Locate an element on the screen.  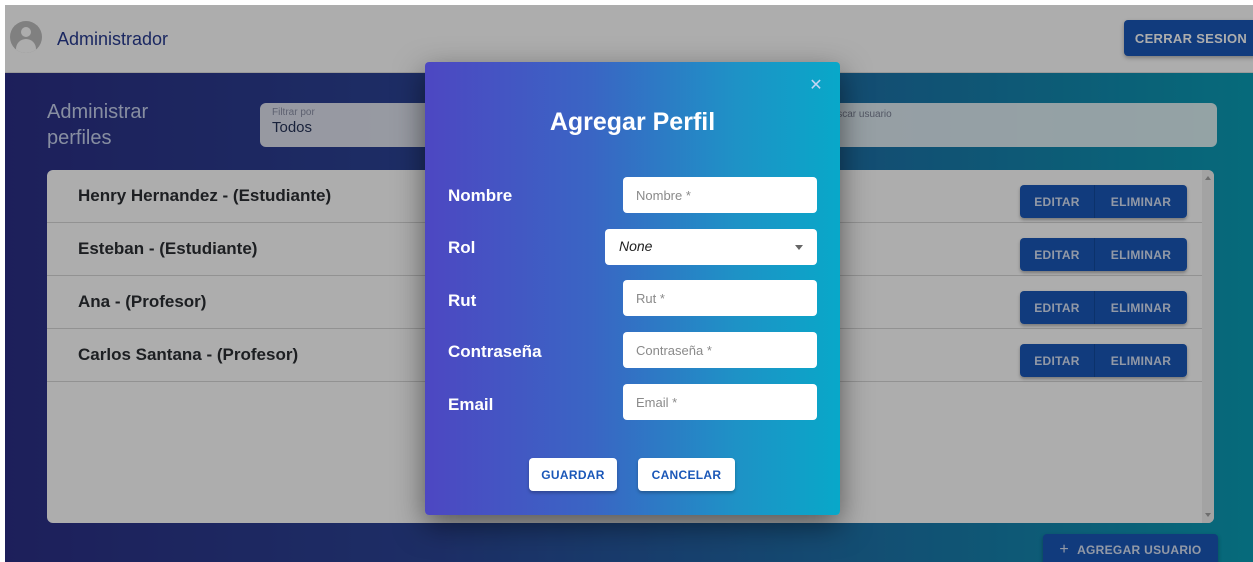
password-input is located at coordinates (720, 350).